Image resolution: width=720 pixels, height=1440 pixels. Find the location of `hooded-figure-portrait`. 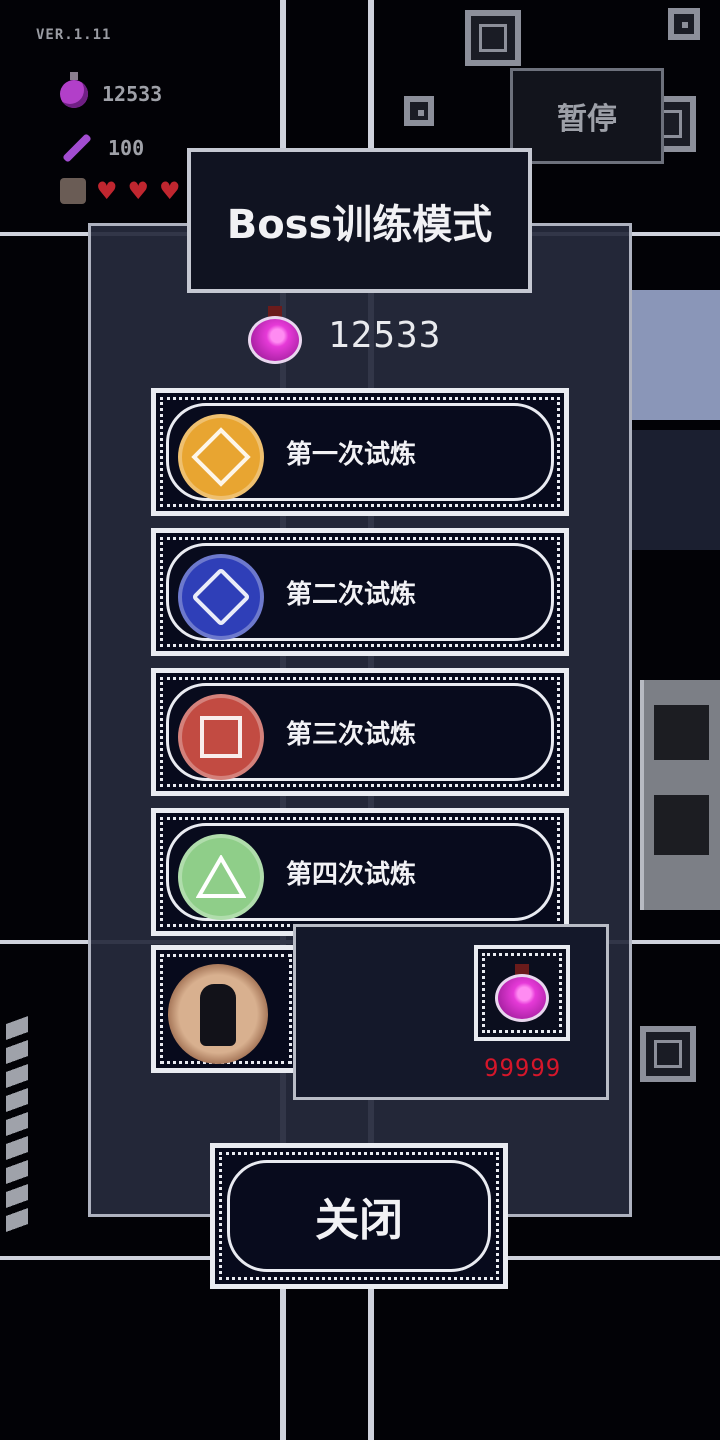

hooded-figure-portrait is located at coordinates (218, 1014).